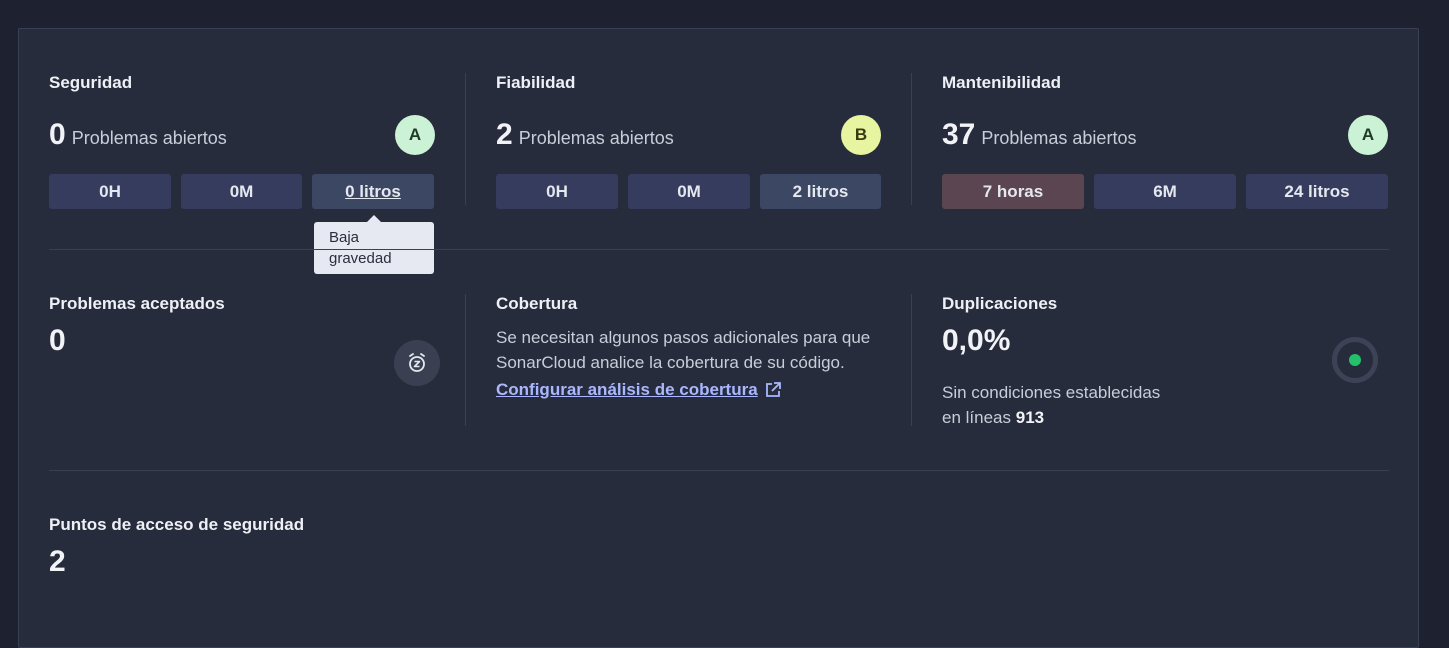 This screenshot has height=648, width=1449. I want to click on tooltip-line-2: gravedad, so click(360, 258).